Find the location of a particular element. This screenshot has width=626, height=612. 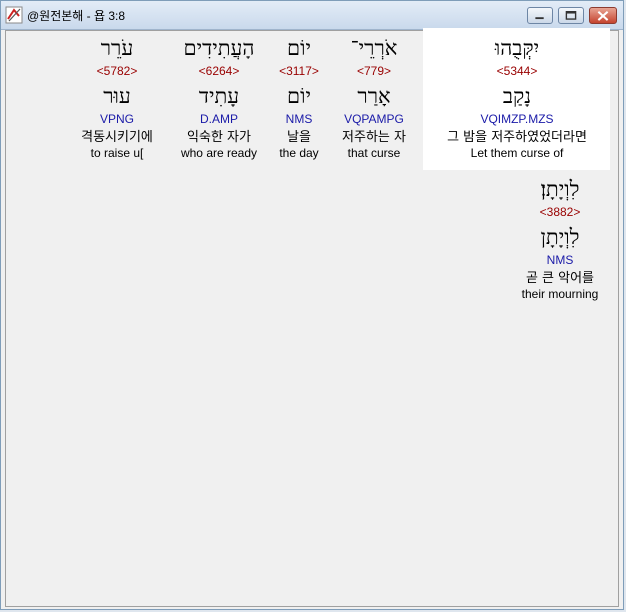

korean-gloss: 익숙한 자가 is located at coordinates (219, 137).